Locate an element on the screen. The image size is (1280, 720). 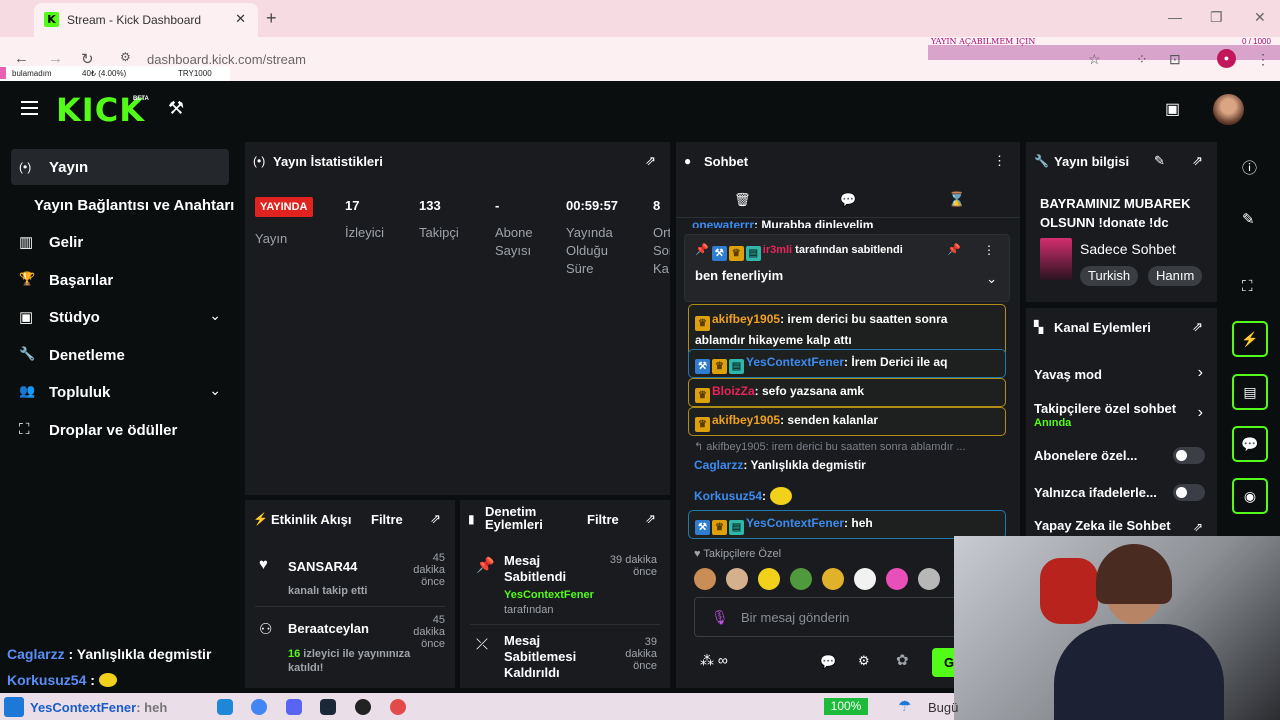
menu-icon is located at coordinates (29, 110).